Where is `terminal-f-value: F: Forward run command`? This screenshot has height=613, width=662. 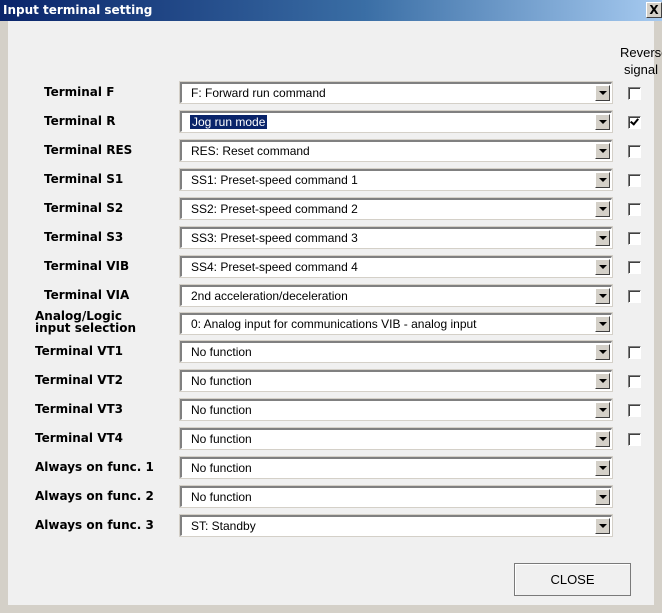 terminal-f-value: F: Forward run command is located at coordinates (258, 93).